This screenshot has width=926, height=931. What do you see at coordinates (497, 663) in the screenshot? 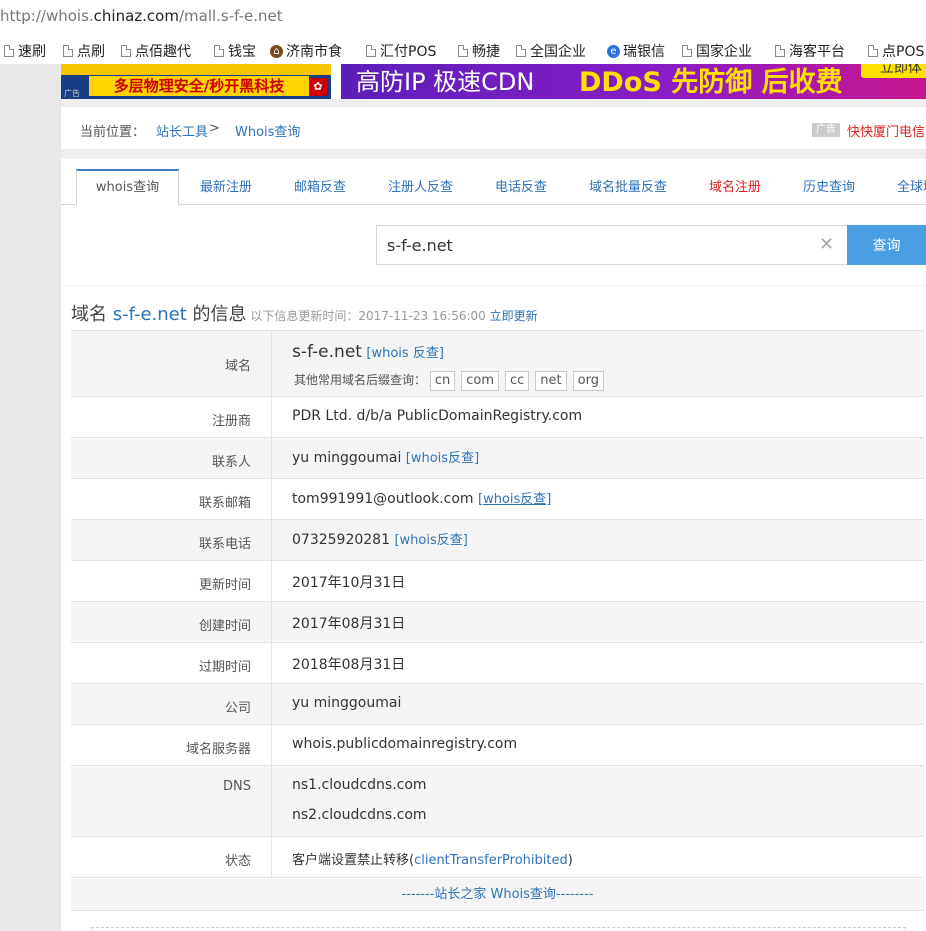
I see `table-row-expires: 过期时间 2018年08月31日` at bounding box center [497, 663].